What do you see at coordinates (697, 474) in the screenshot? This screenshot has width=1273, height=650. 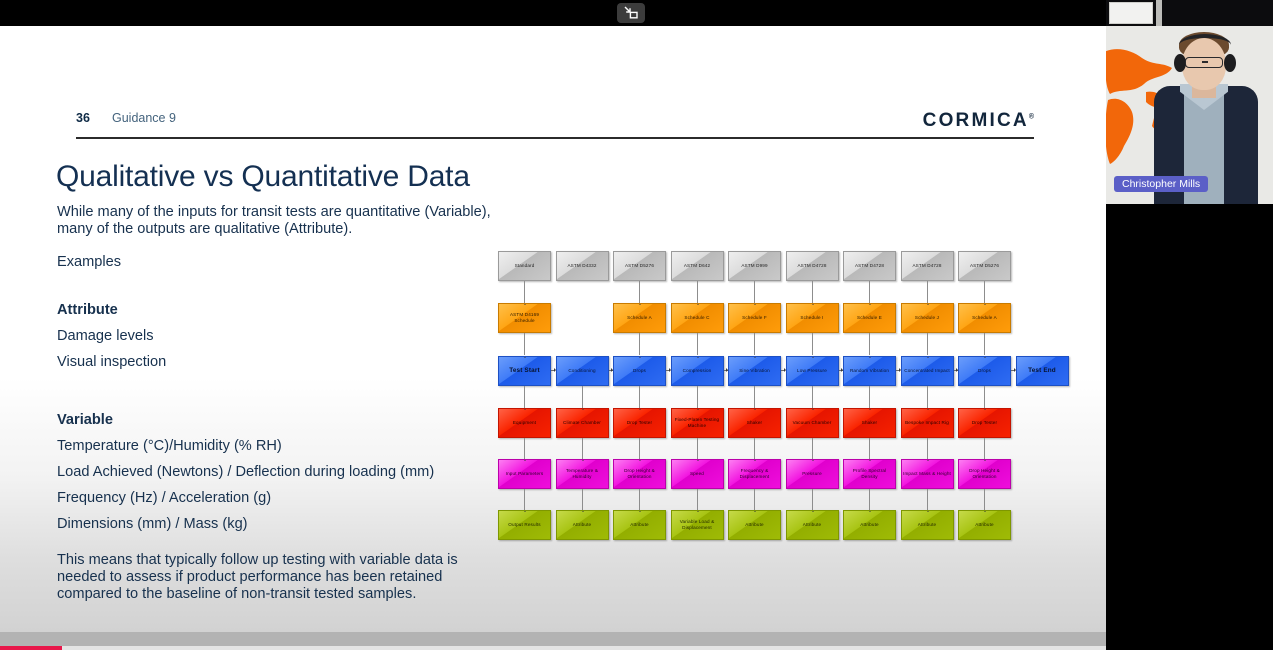 I see `diagram-node: Speed` at bounding box center [697, 474].